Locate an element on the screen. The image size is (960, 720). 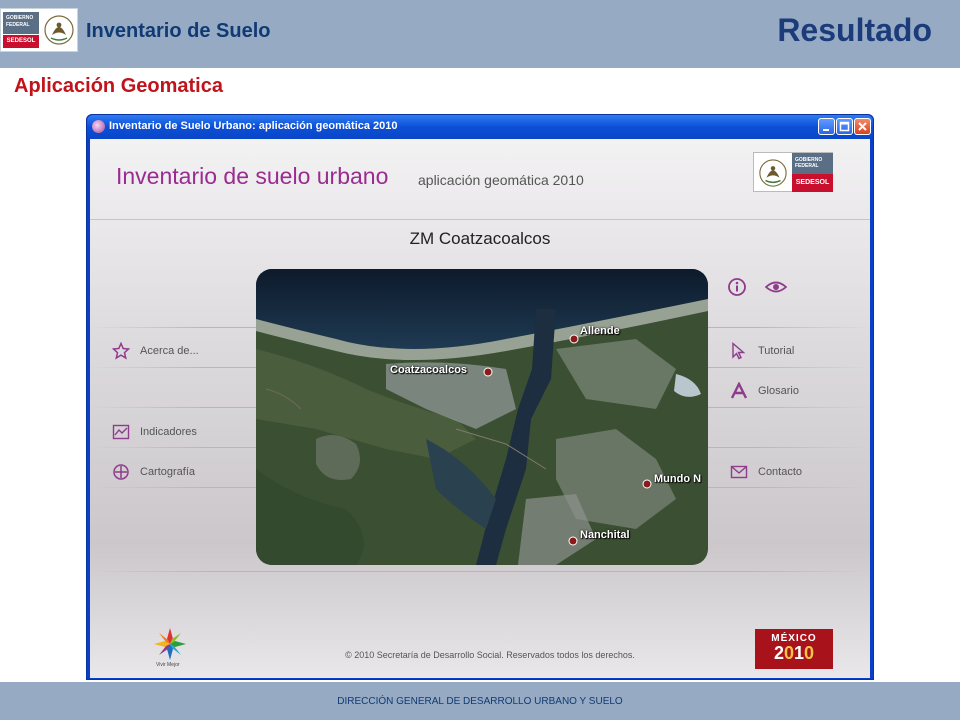
gobierno-federal-logo: GOBIERNO FEDERAL SEDESOL is located at coordinates (39, 30).